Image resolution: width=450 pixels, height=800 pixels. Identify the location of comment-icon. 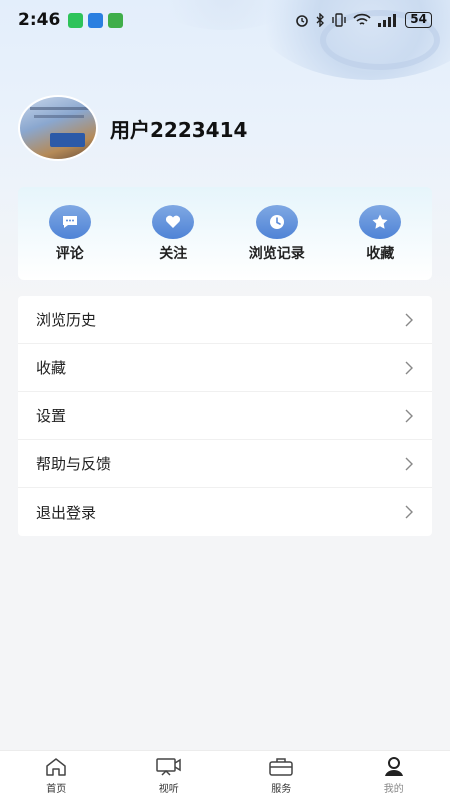
(69, 221).